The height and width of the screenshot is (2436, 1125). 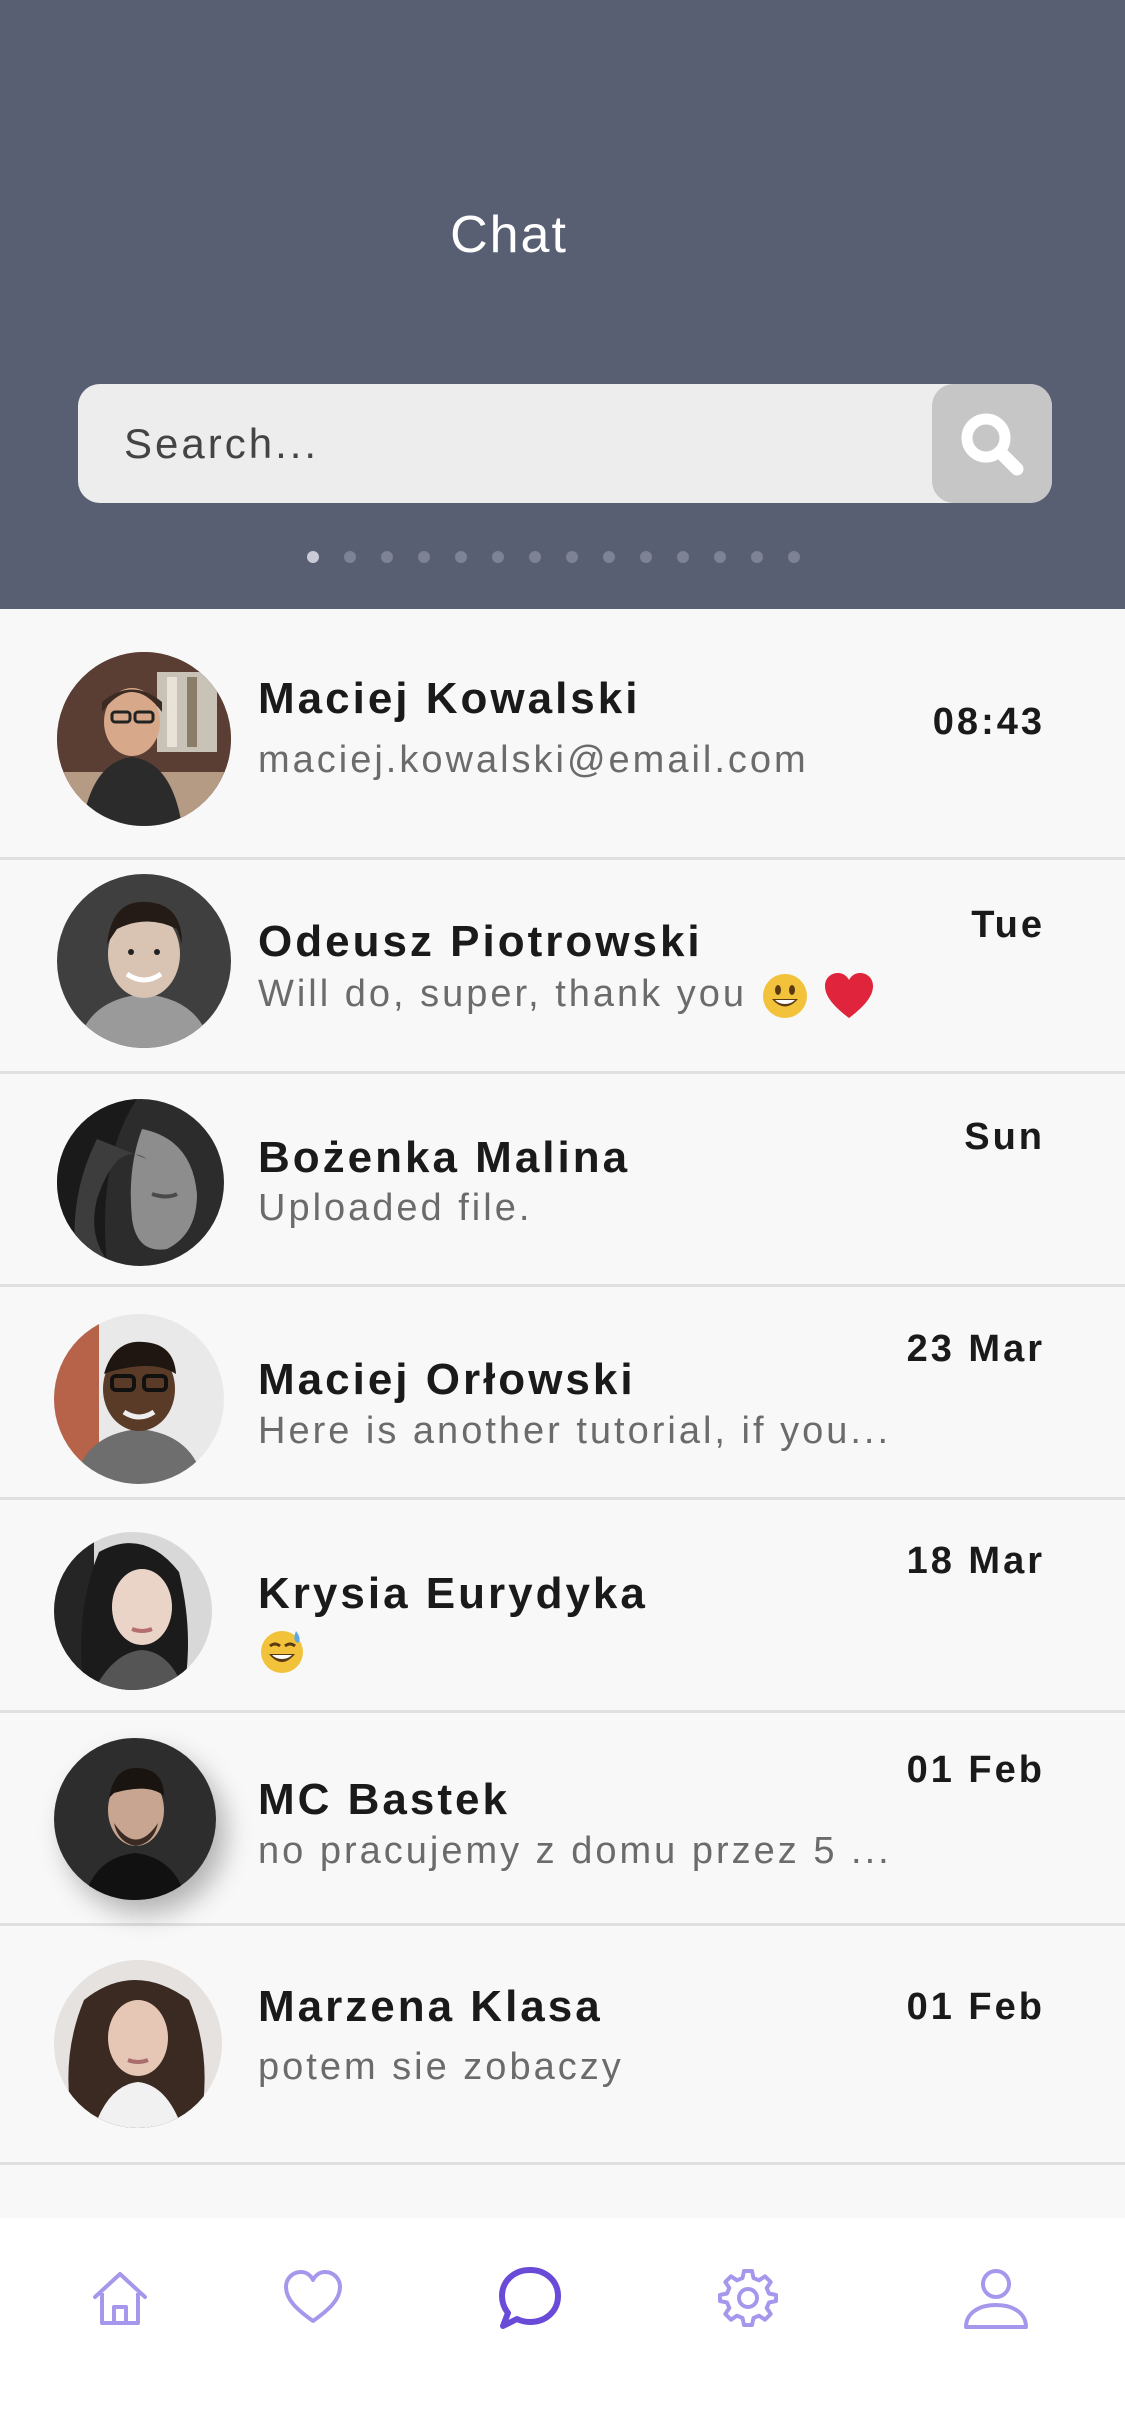 I want to click on nav-settings, so click(x=748, y=2298).